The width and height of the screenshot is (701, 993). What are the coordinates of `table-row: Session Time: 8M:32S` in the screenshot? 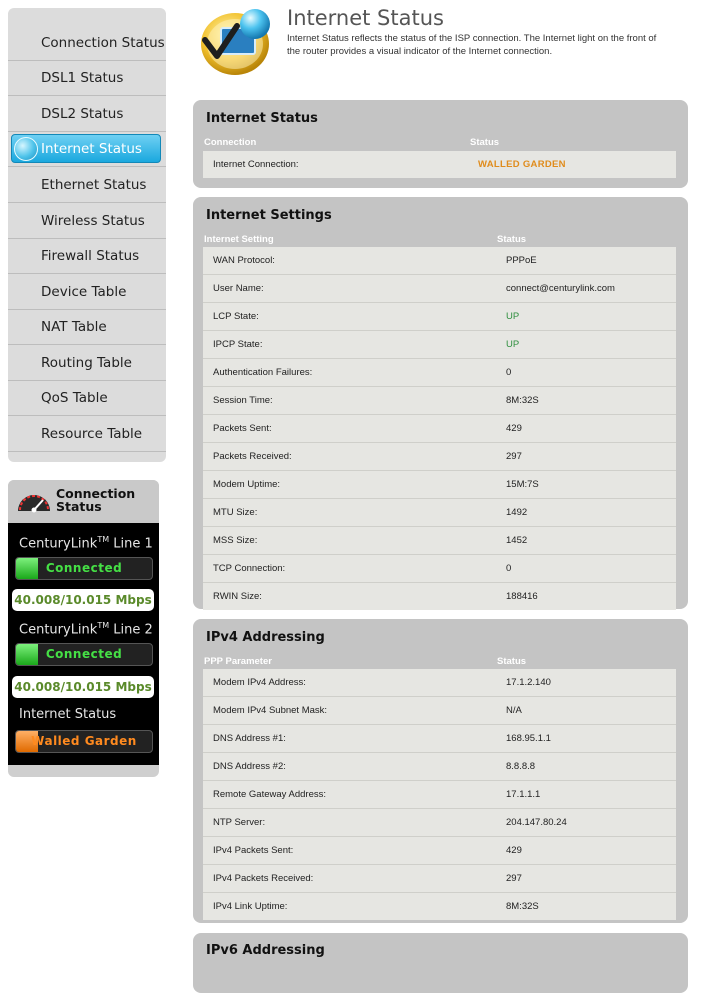 It's located at (439, 401).